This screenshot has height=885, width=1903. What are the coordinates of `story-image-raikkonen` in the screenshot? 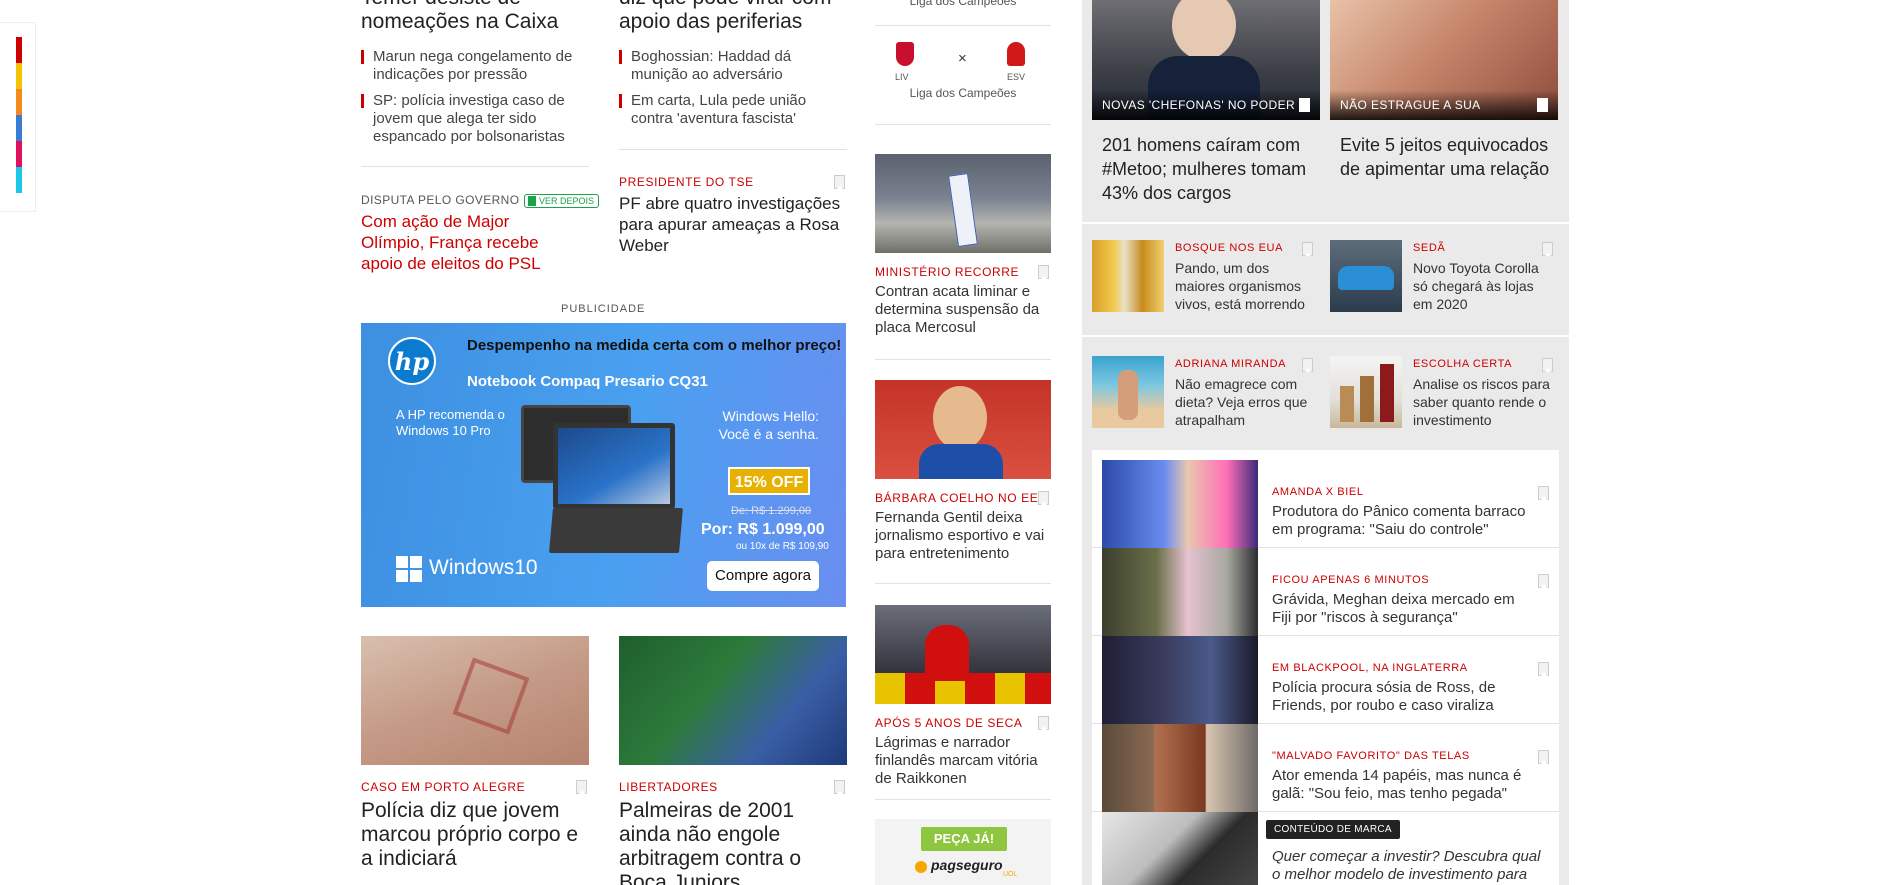 It's located at (963, 654).